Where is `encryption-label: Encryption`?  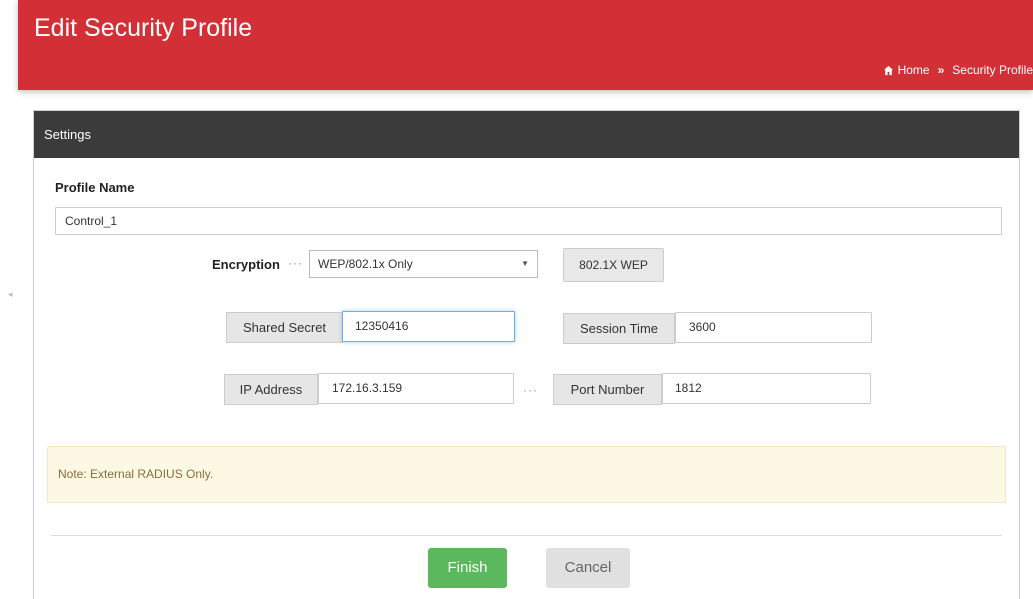
encryption-label: Encryption is located at coordinates (246, 264).